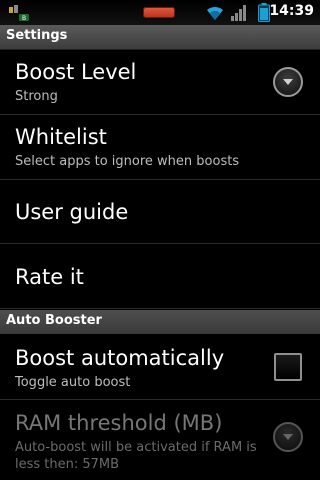  I want to click on wifi-icon, so click(215, 13).